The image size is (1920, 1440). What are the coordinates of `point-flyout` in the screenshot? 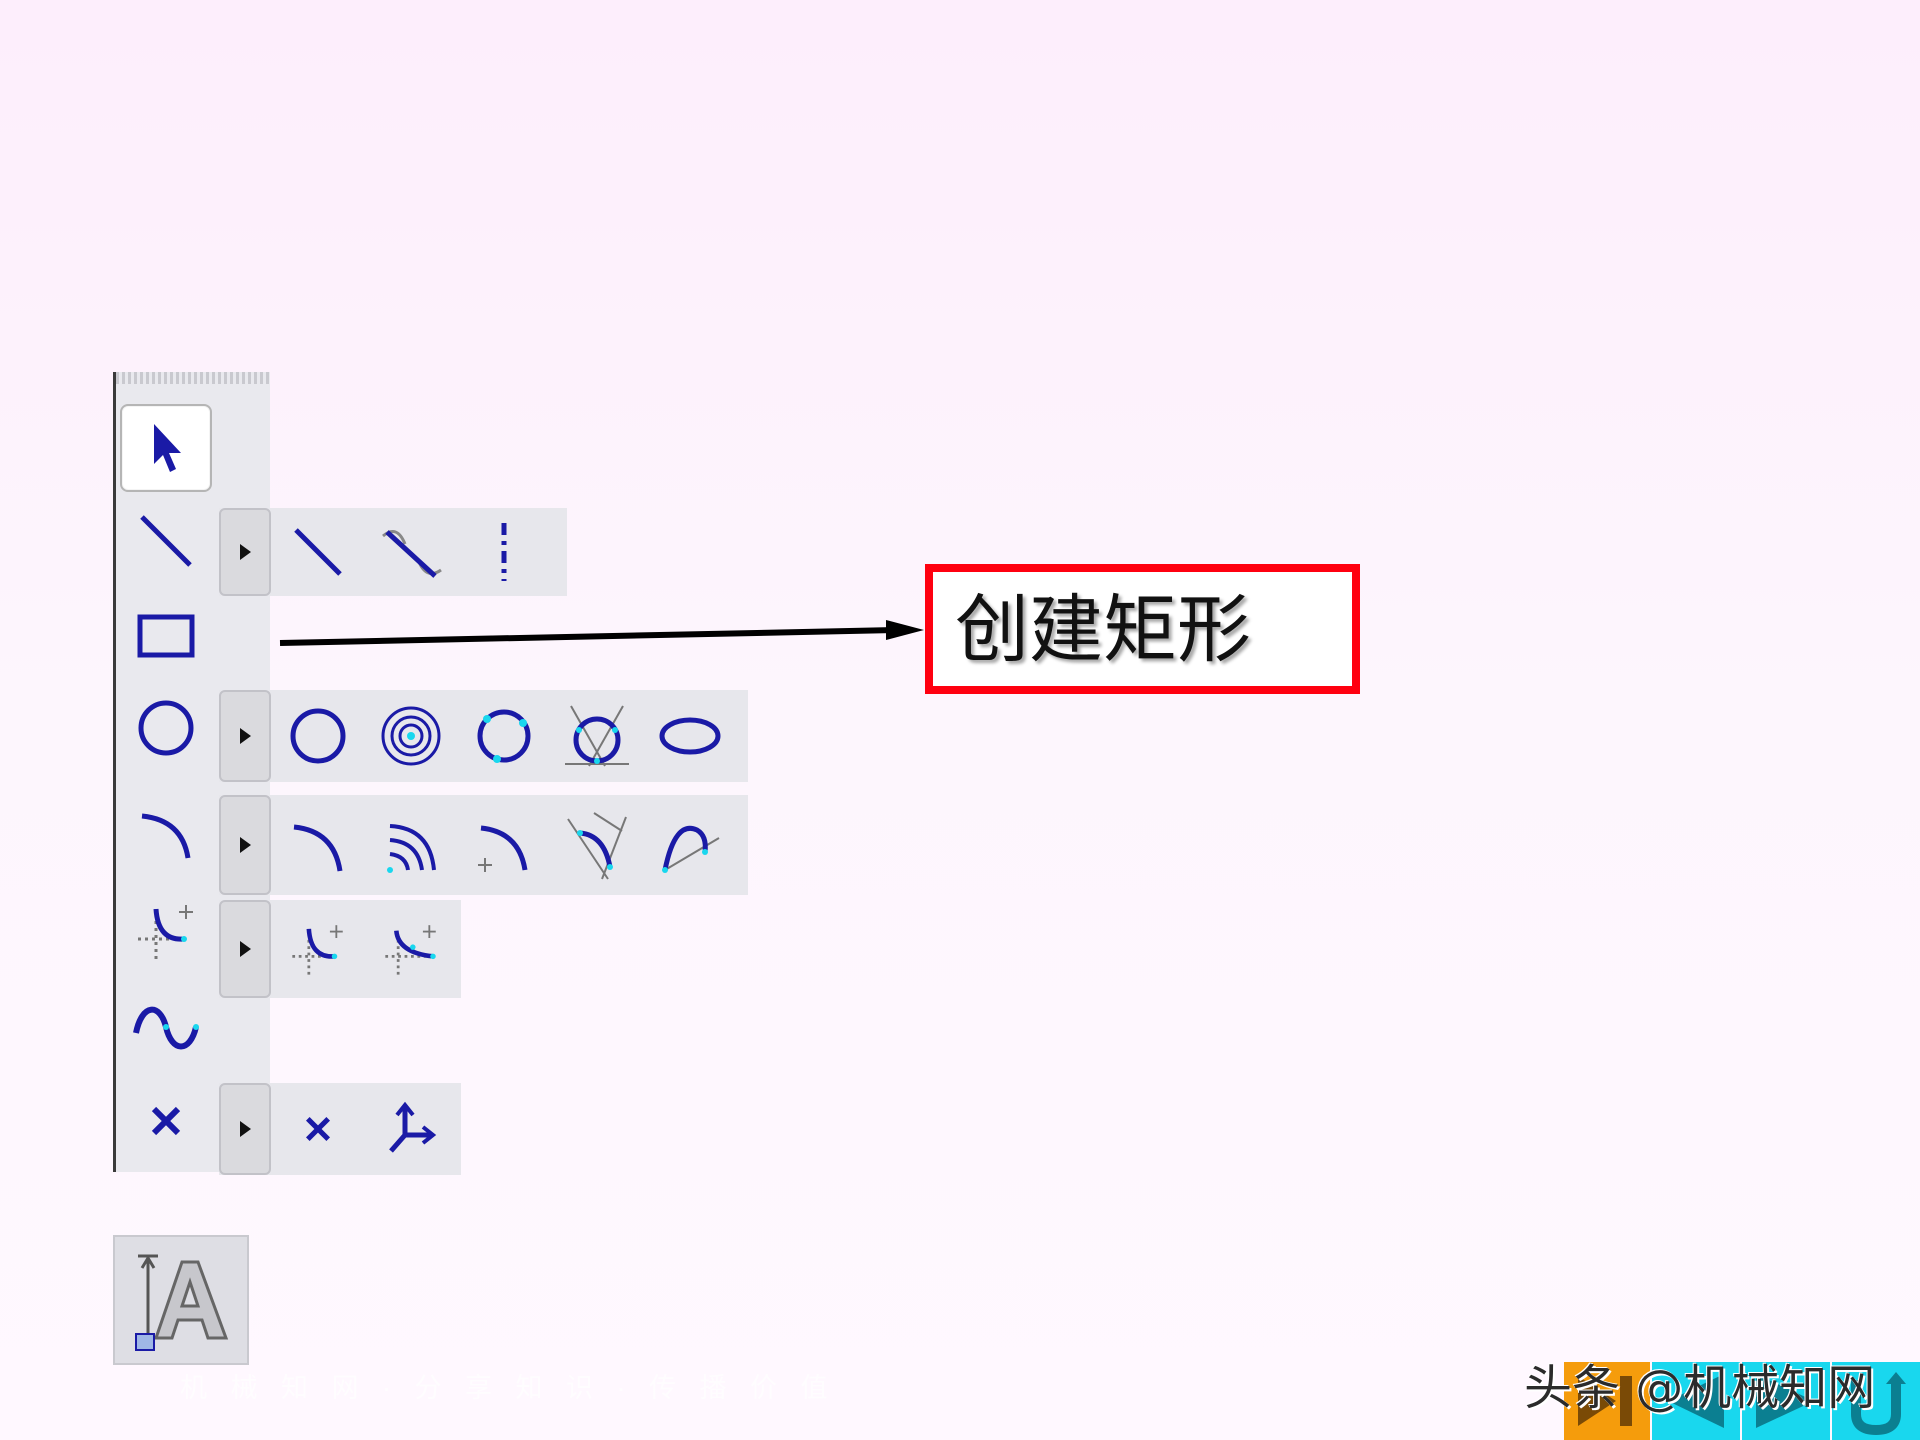 It's located at (340, 1129).